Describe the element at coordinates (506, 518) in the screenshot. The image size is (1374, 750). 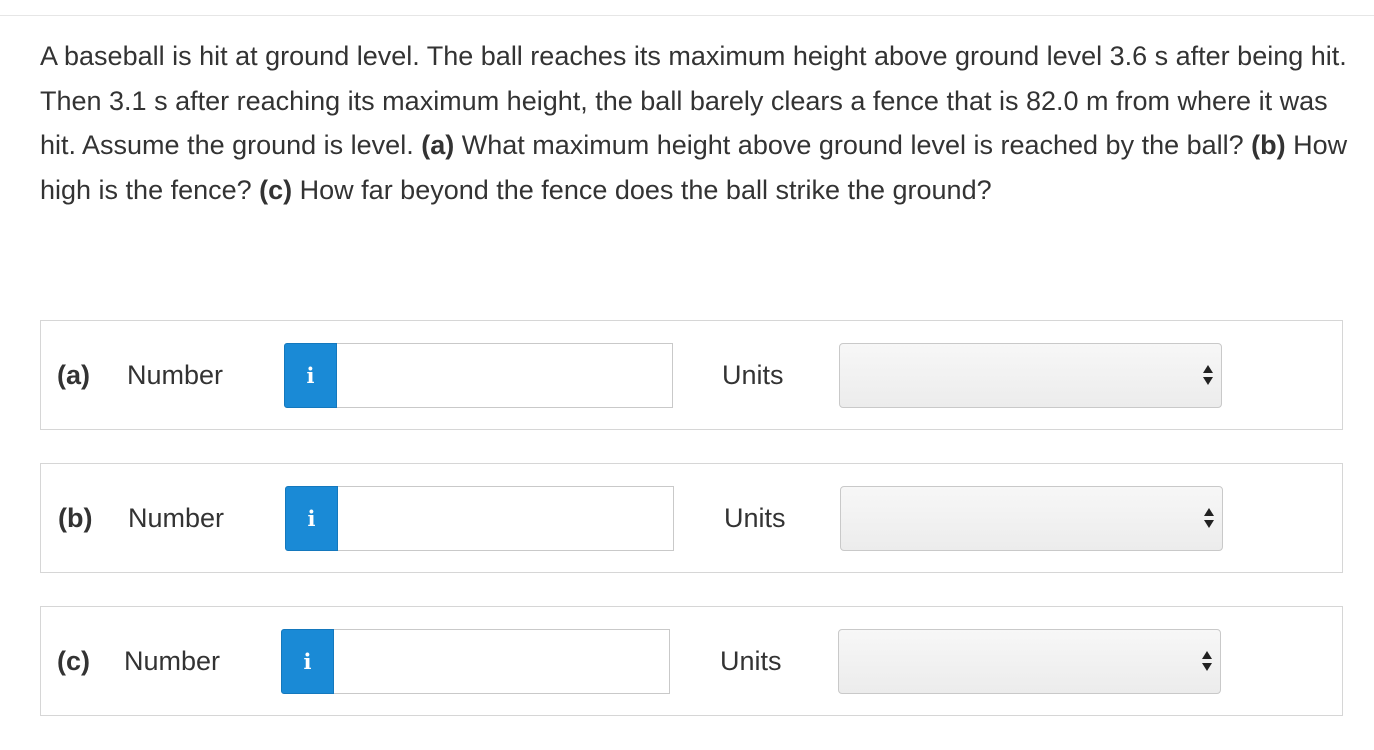
I see `number-input-b` at that location.